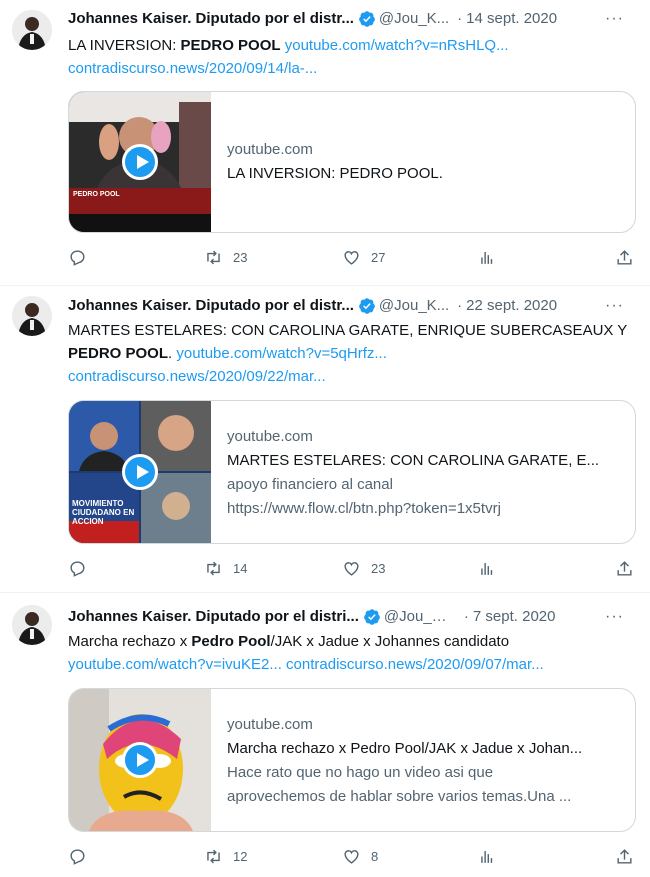  Describe the element at coordinates (378, 257) in the screenshot. I see `like-count: 27` at that location.